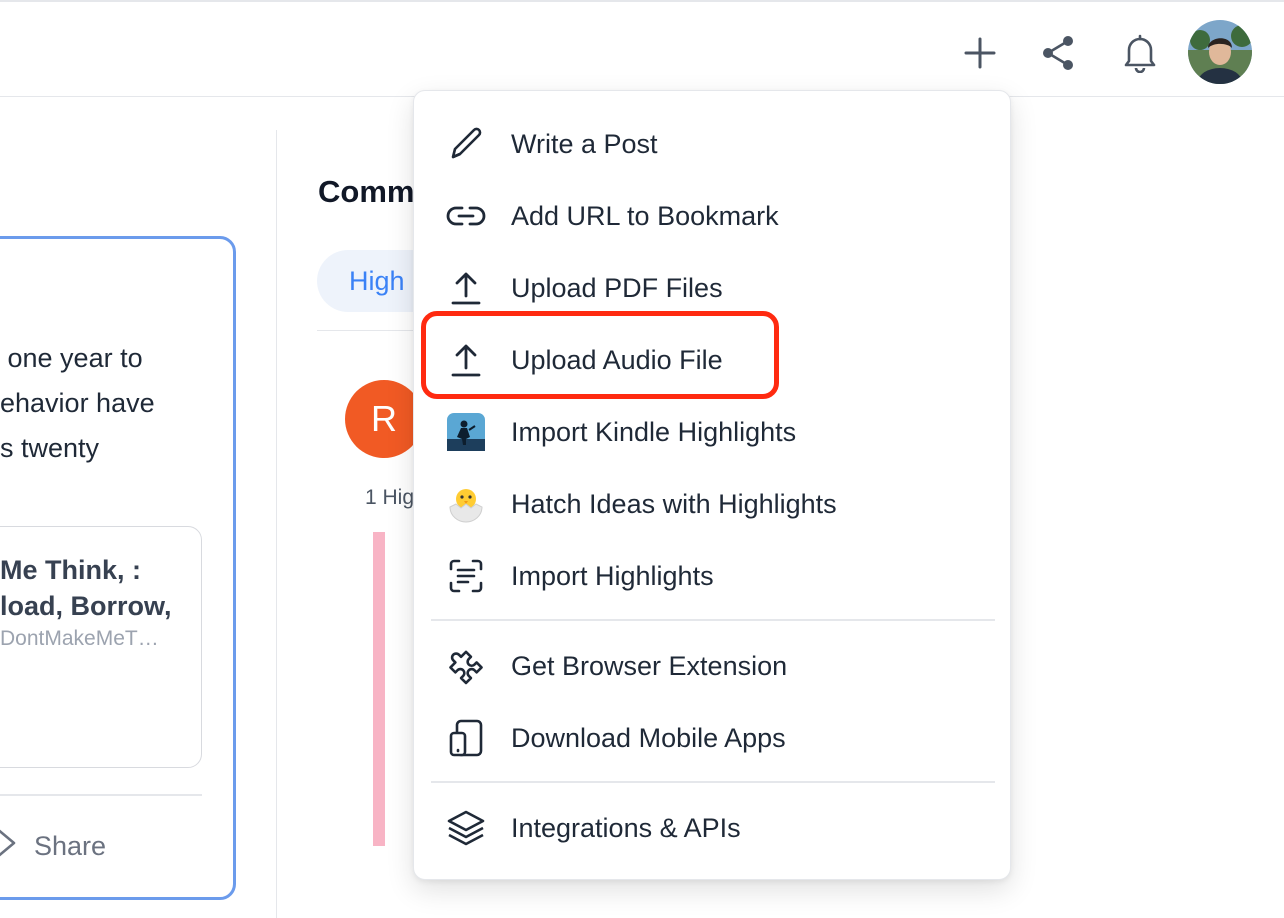 Image resolution: width=1284 pixels, height=918 pixels. I want to click on menu-item-upload-pdf: Upload PDF Files, so click(713, 288).